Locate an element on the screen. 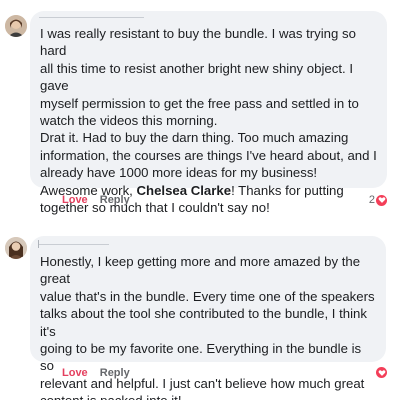 The height and width of the screenshot is (400, 400). reaction-count: 2 is located at coordinates (371, 200).